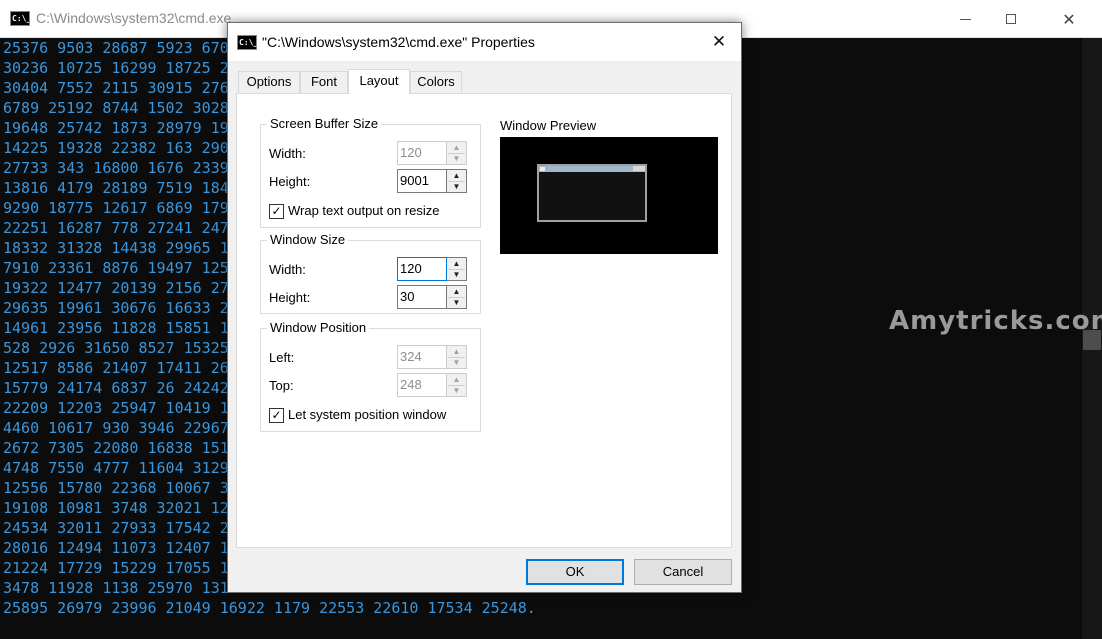  Describe the element at coordinates (290, 297) in the screenshot. I see `window-height-label: Height:` at that location.